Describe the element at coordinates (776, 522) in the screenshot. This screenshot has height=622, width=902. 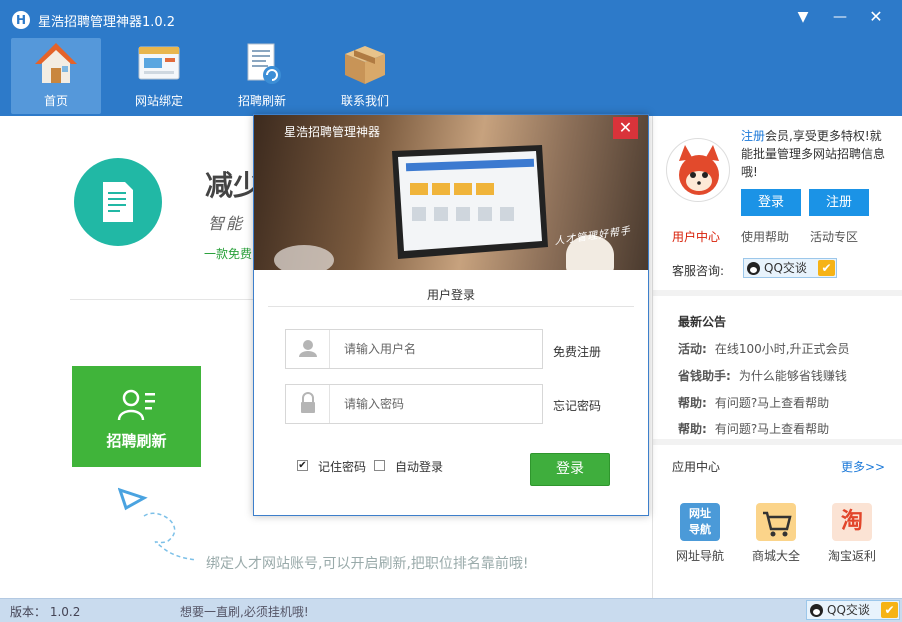
I see `shopping-cart-icon` at that location.